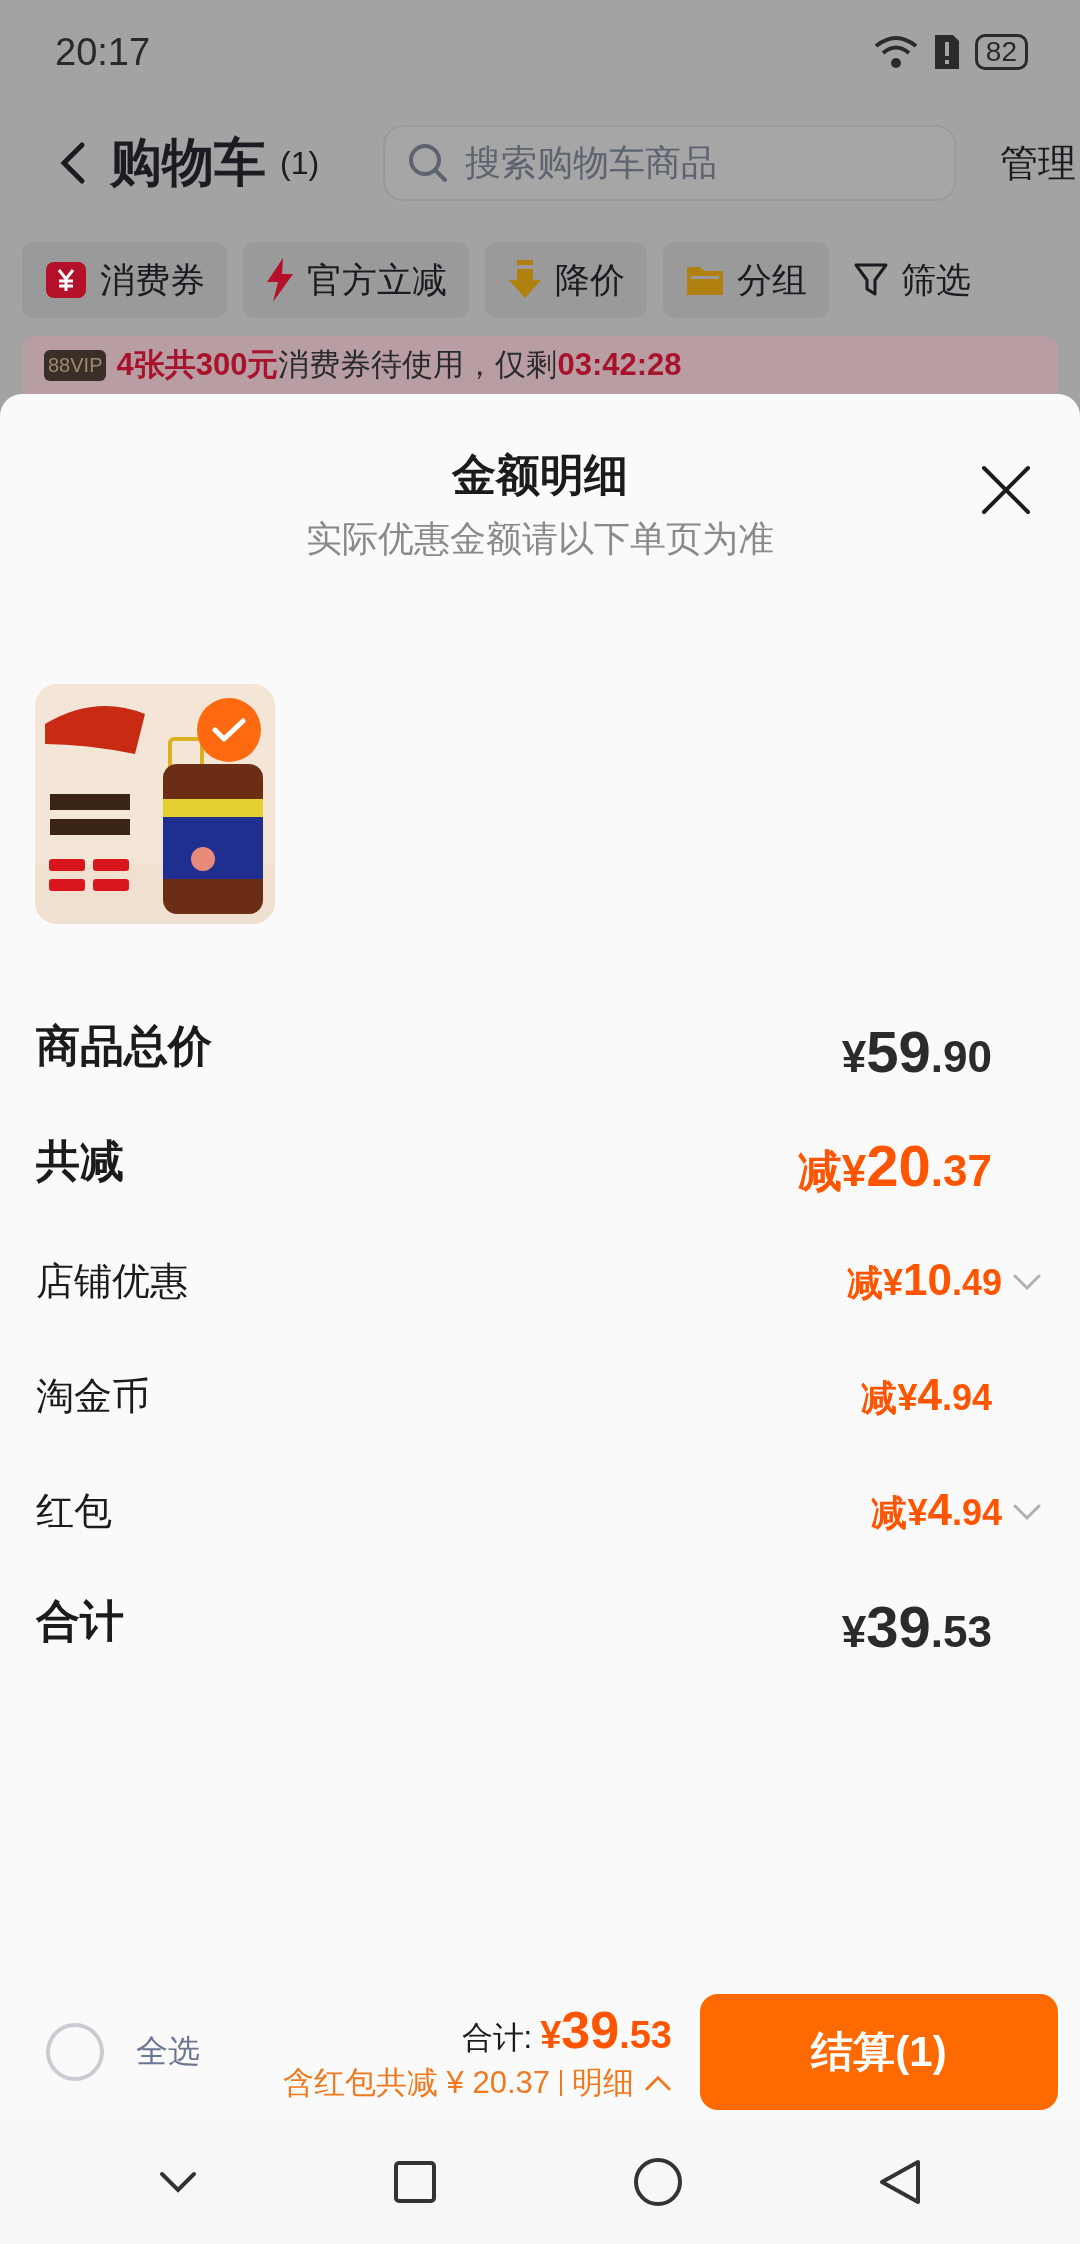  Describe the element at coordinates (924, 1280) in the screenshot. I see `price: 减¥10.49` at that location.